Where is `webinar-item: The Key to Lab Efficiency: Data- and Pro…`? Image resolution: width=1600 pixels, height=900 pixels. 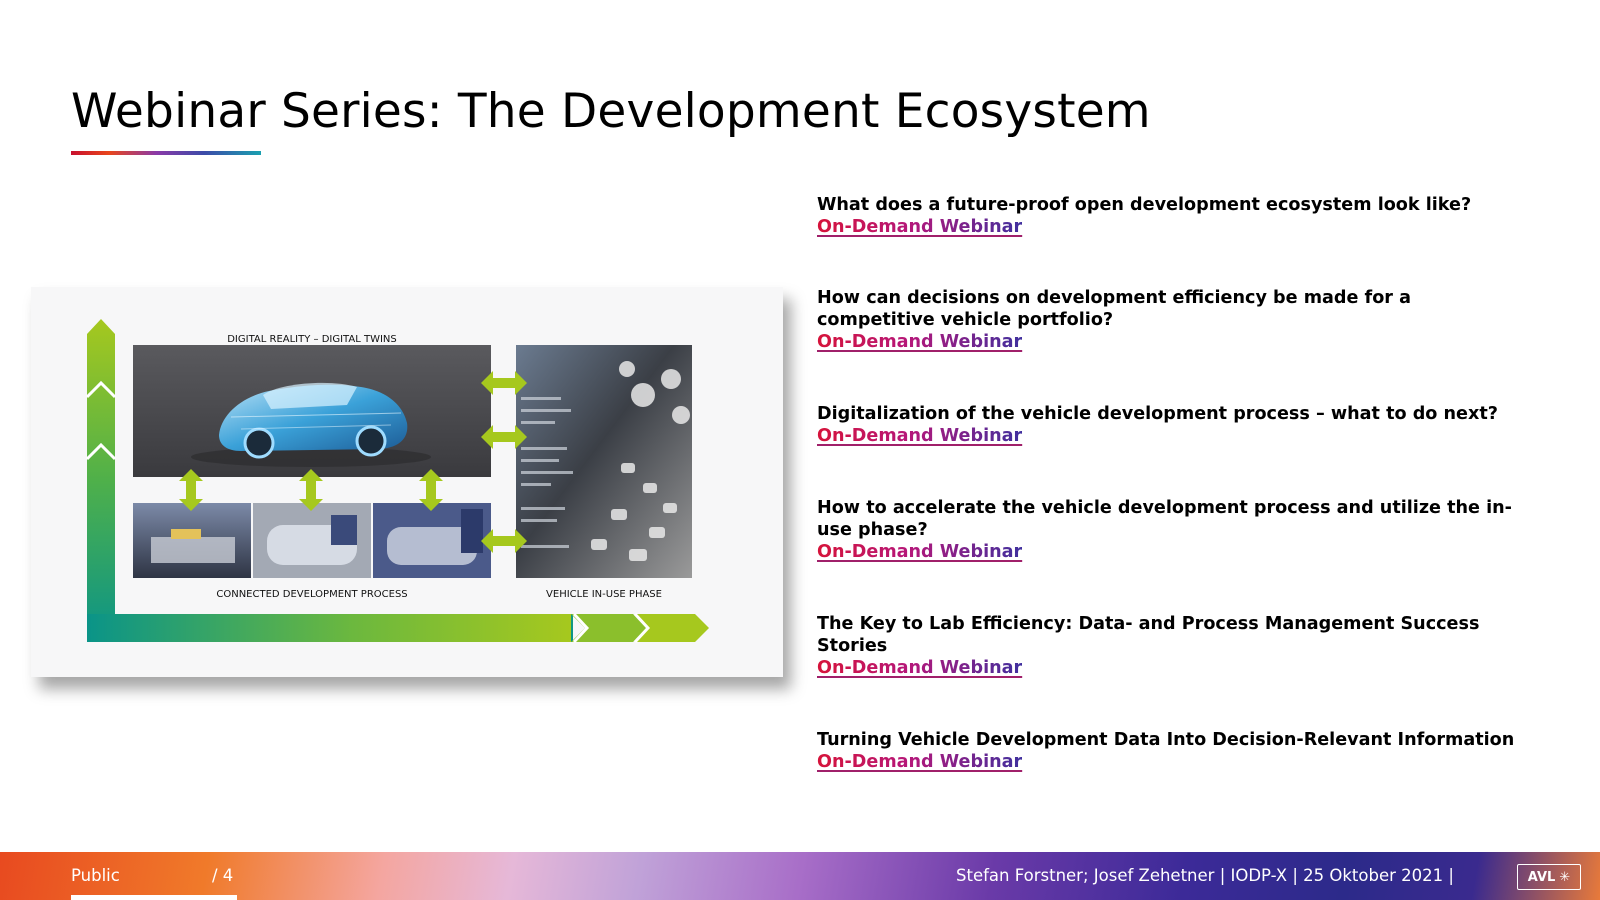 webinar-item: The Key to Lab Efficiency: Data- and Pro… is located at coordinates (1197, 646).